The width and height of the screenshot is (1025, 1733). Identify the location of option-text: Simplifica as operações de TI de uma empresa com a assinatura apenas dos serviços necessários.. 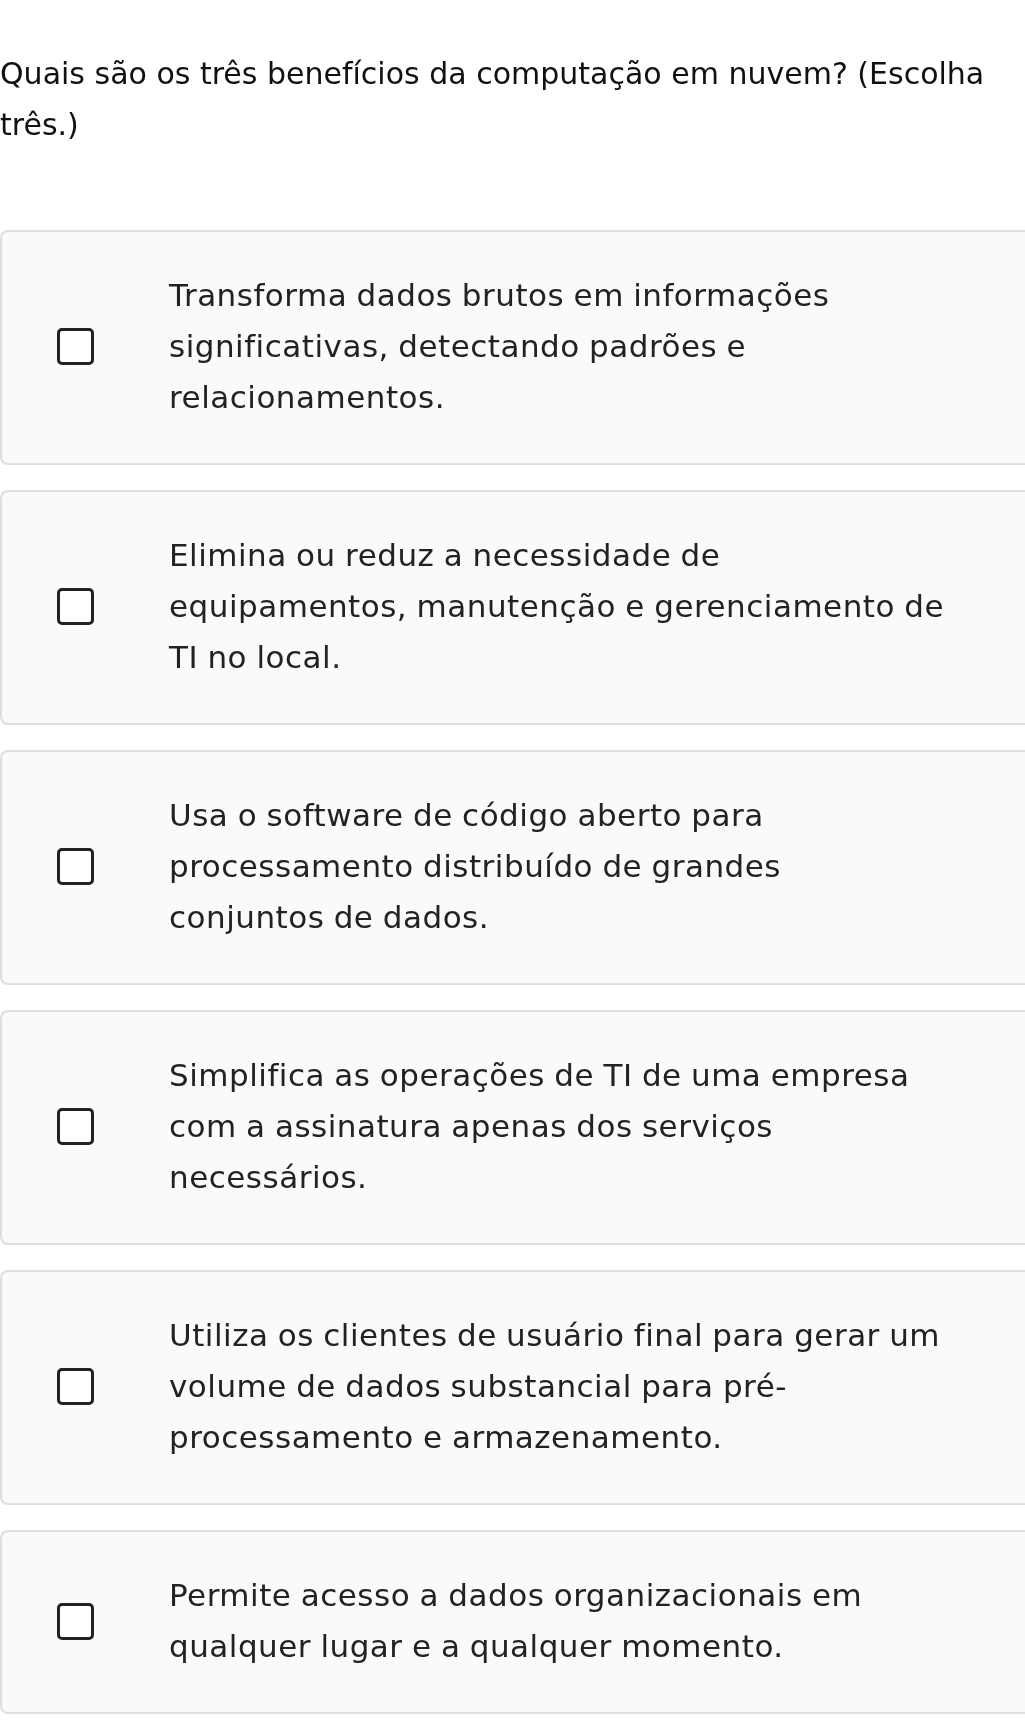
(540, 1126).